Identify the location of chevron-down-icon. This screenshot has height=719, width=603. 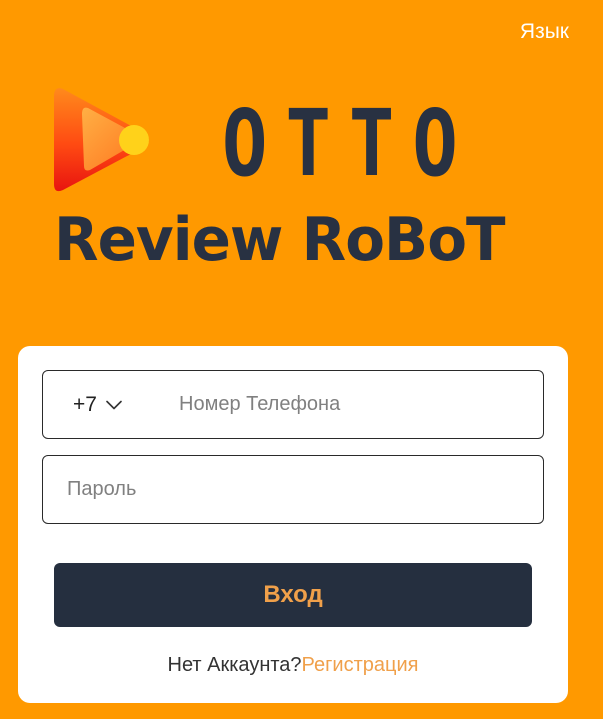
(114, 404).